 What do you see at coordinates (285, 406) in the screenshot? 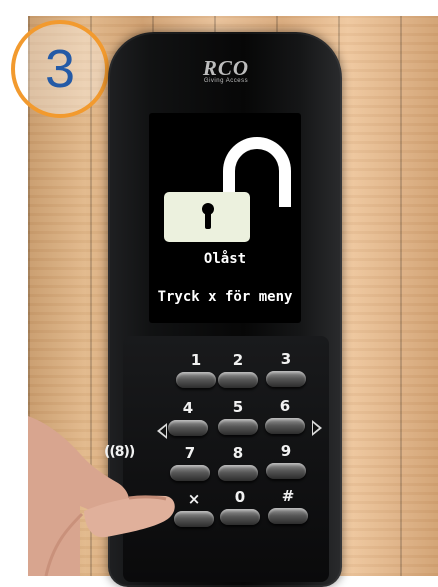
I see `key-label: 6` at bounding box center [285, 406].